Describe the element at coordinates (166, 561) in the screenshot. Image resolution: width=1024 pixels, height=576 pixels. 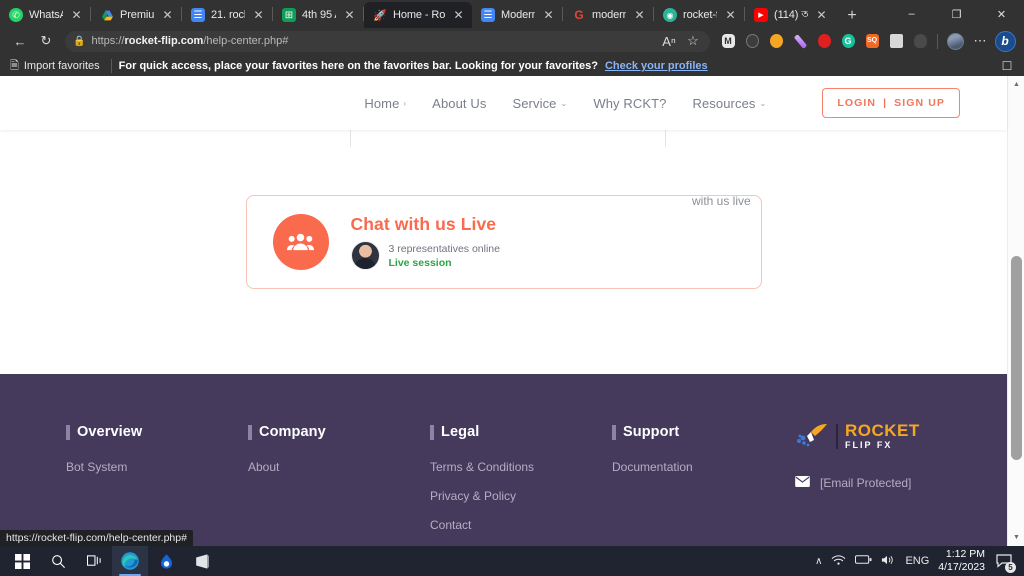
I see `app-taskbar-button` at that location.